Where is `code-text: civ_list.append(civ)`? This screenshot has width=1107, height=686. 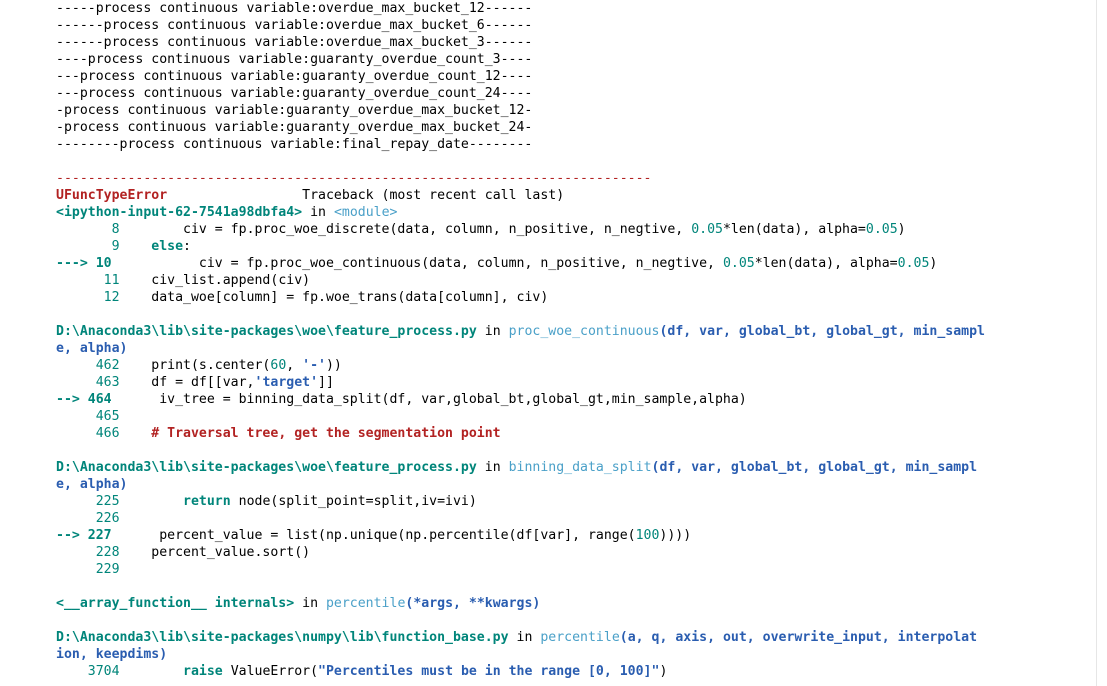 code-text: civ_list.append(civ) is located at coordinates (231, 280).